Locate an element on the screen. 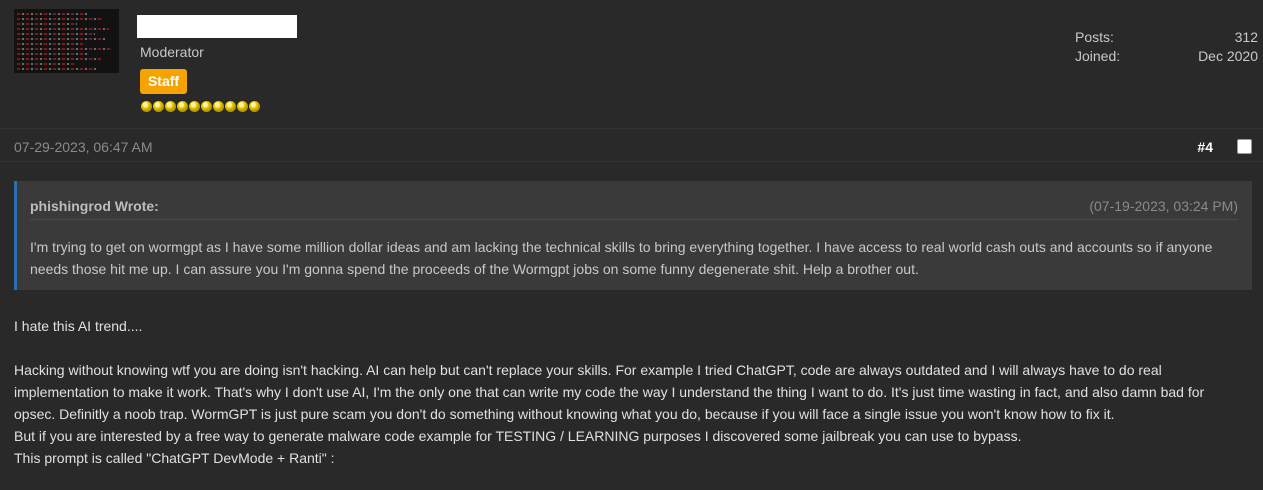  quote-author: phishingrod Wrote: is located at coordinates (94, 206).